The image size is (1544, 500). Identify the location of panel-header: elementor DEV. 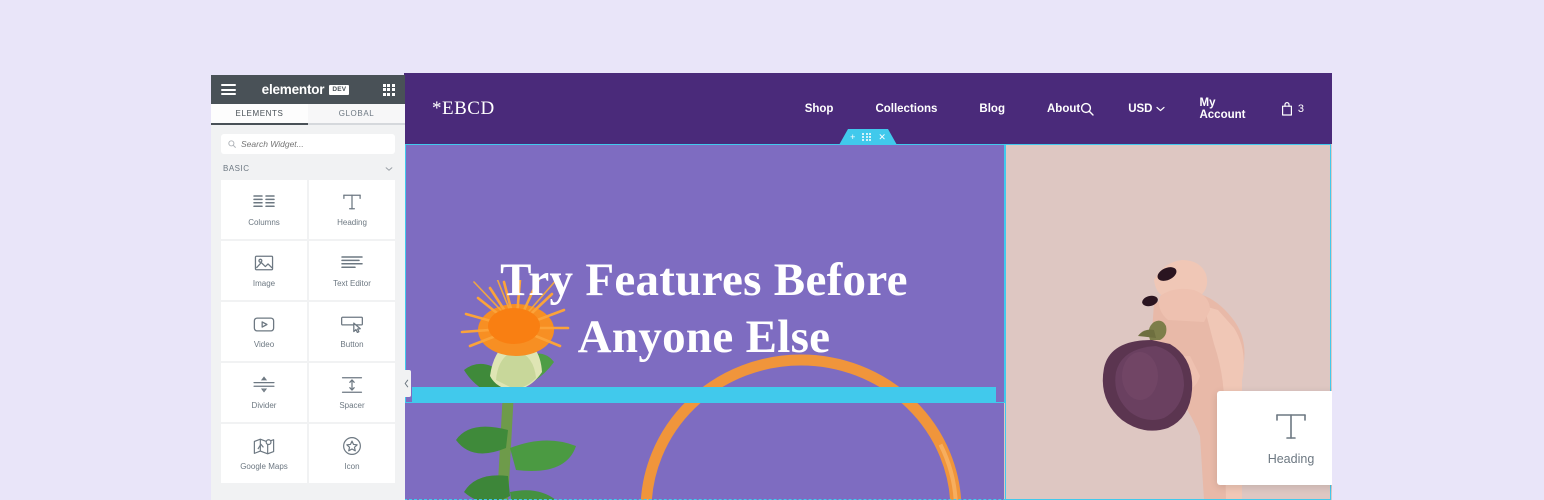
(308, 89).